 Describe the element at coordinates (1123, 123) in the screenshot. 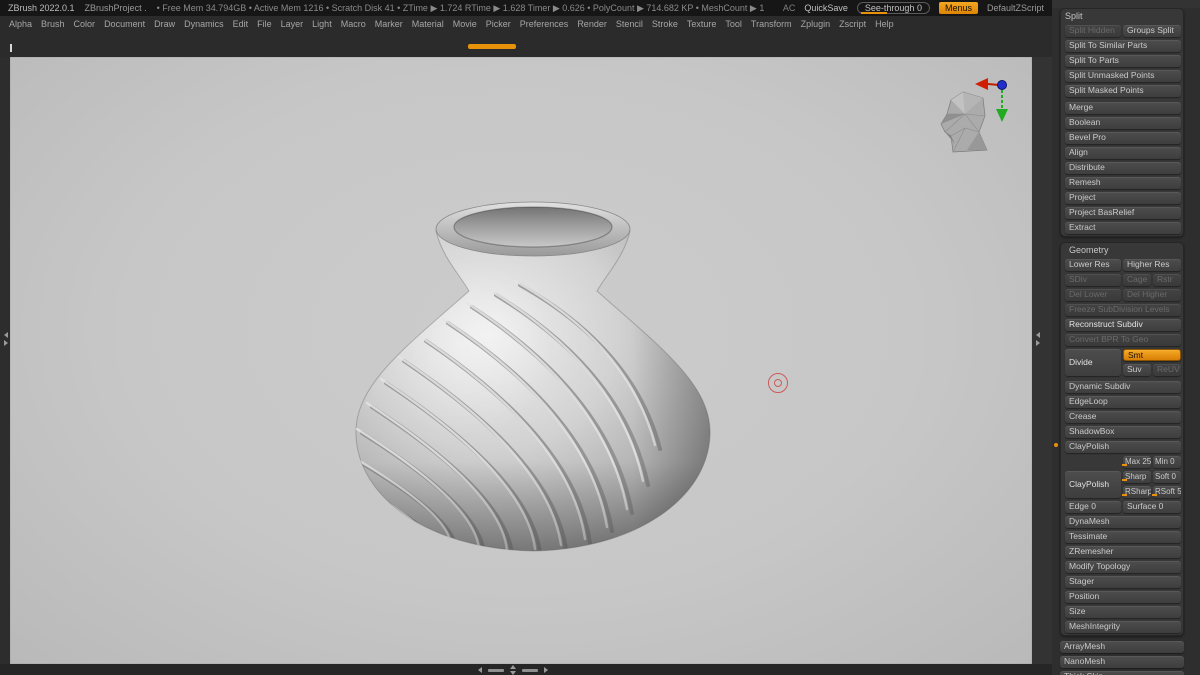

I see `boolean-subpalette: Boolean` at that location.